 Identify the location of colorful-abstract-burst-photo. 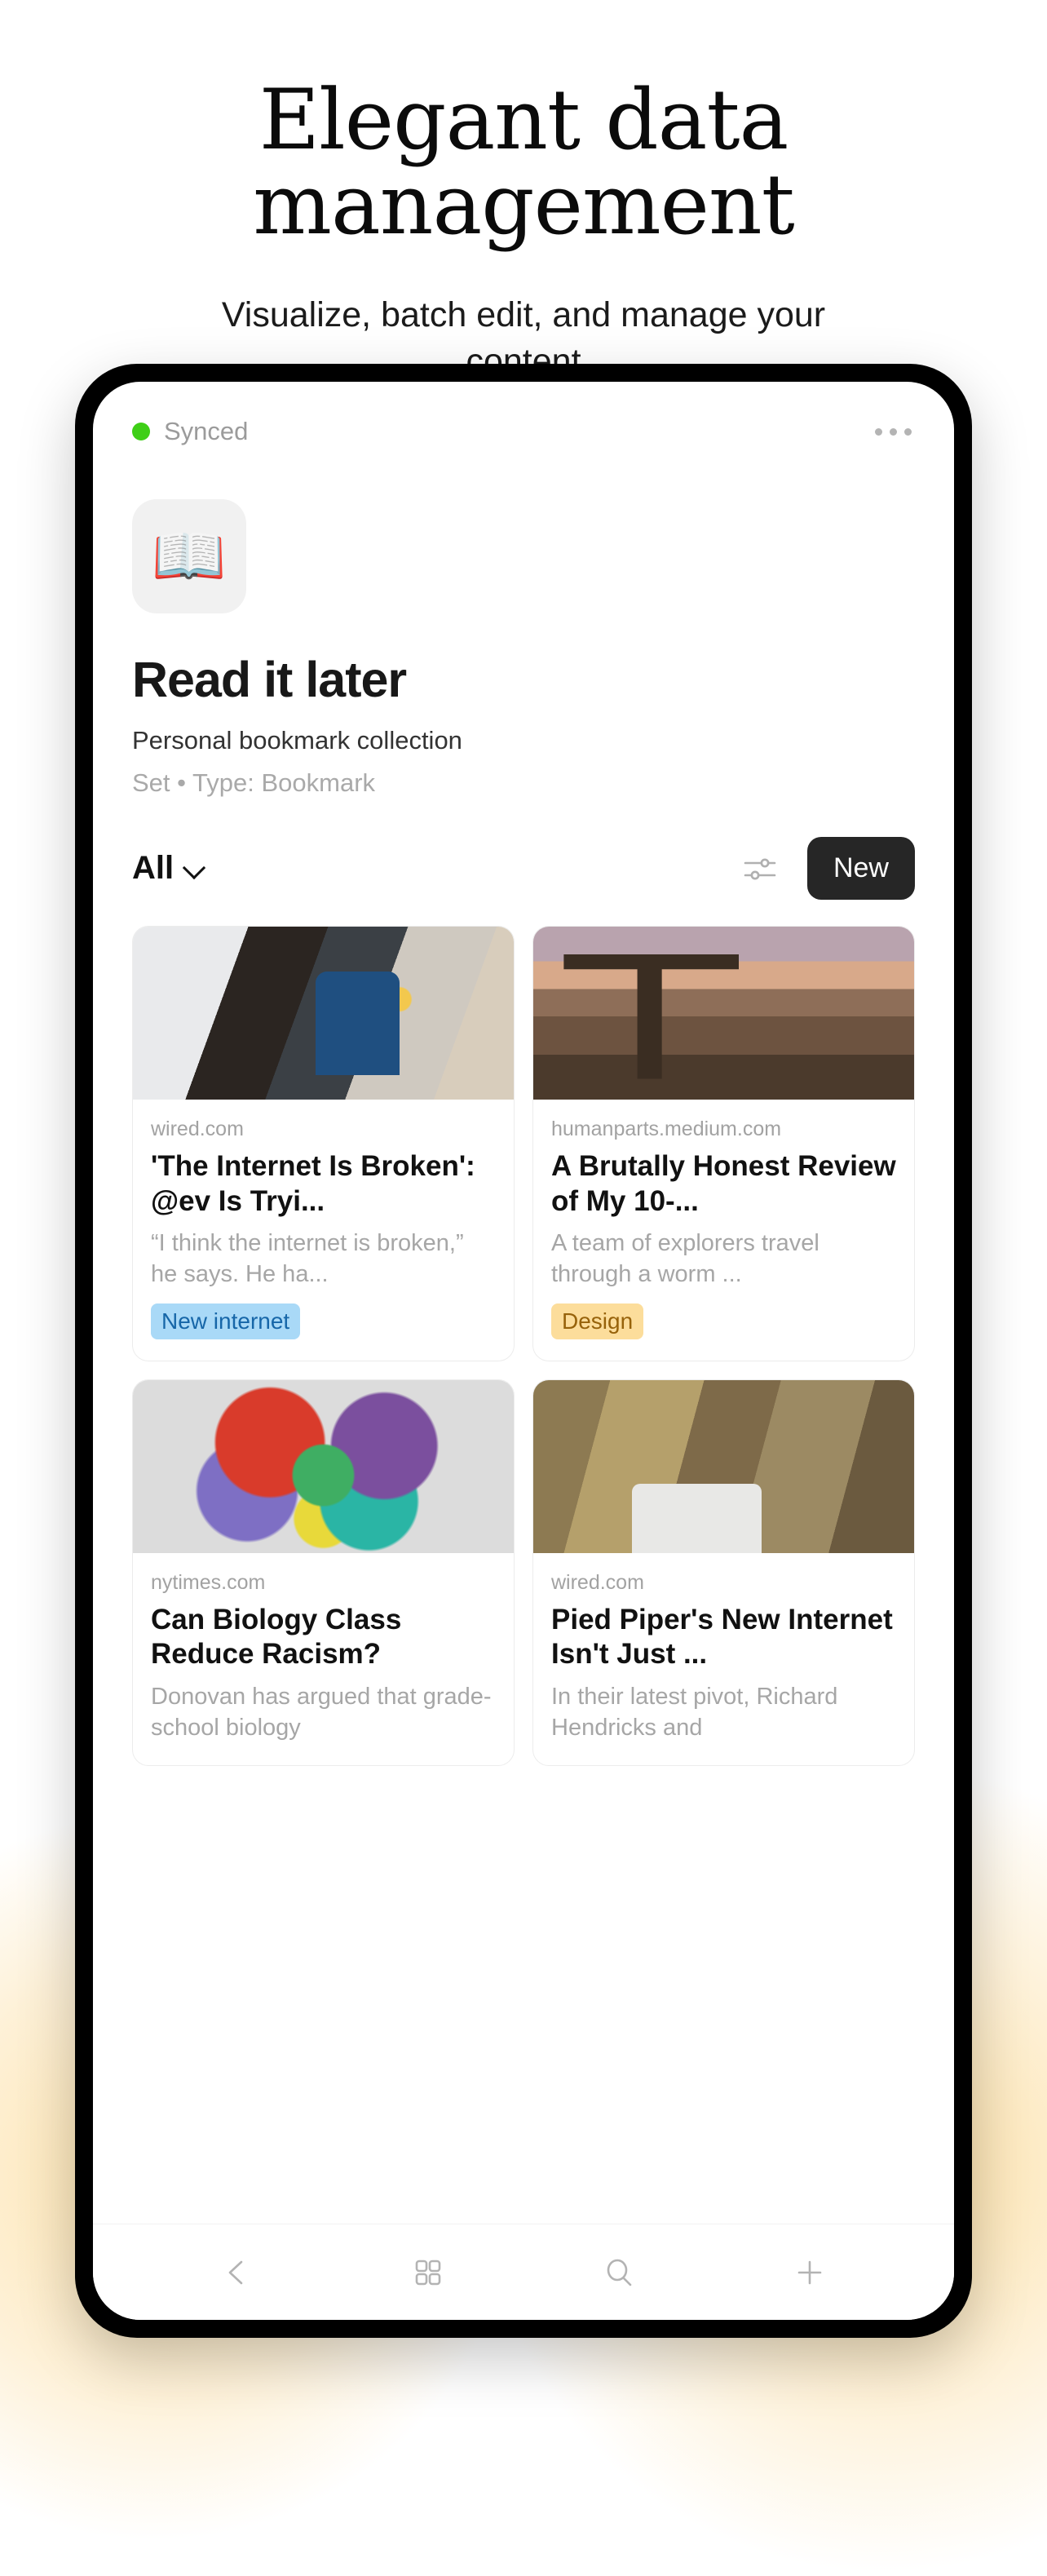
(323, 1466).